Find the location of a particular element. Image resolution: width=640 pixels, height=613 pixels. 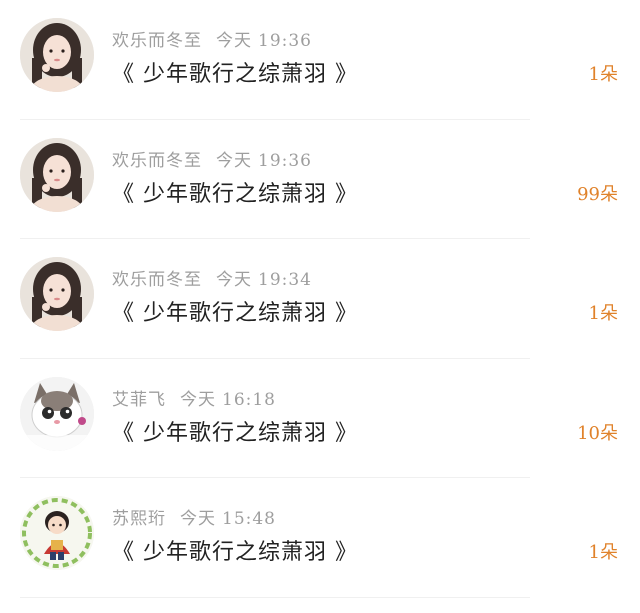

item-meta: 苏熙珩 今天 15:48 is located at coordinates (194, 516).